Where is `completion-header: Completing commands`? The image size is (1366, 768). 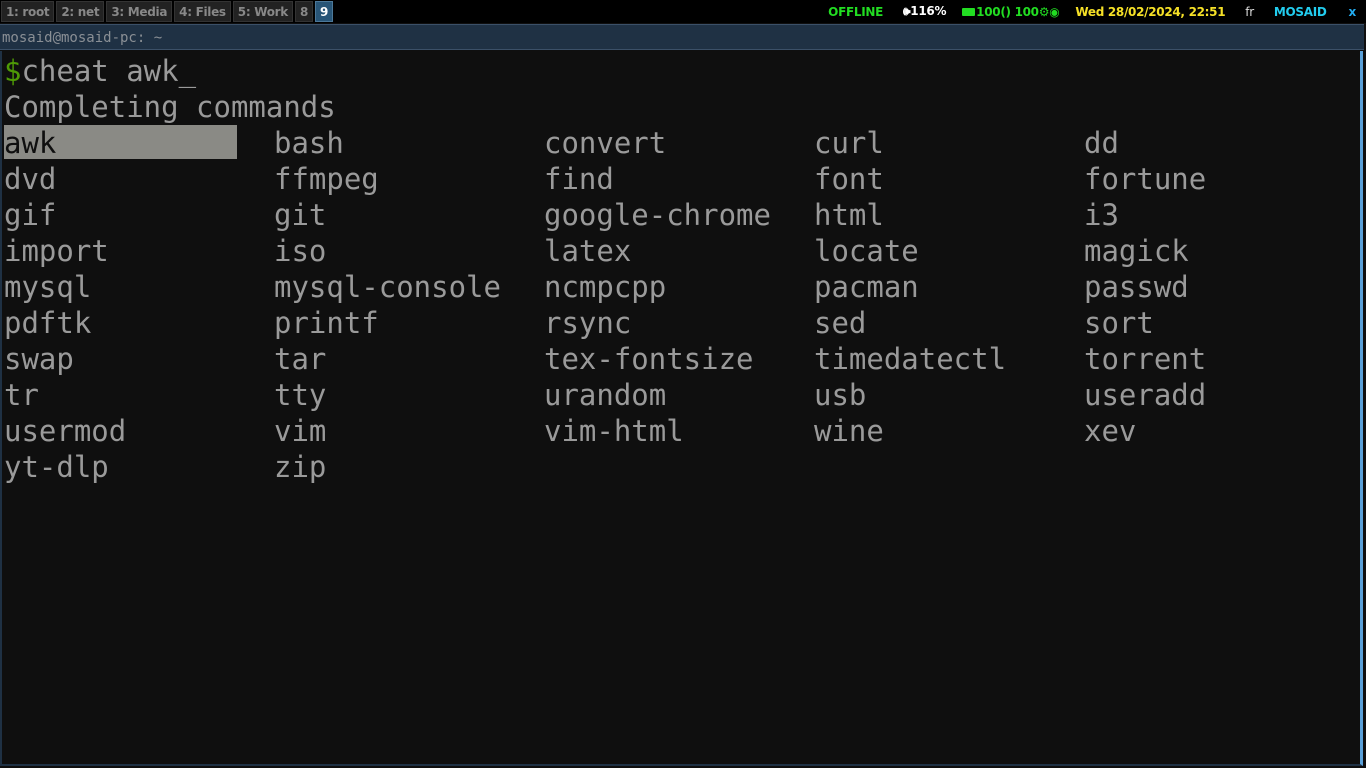
completion-header: Completing commands is located at coordinates (170, 107).